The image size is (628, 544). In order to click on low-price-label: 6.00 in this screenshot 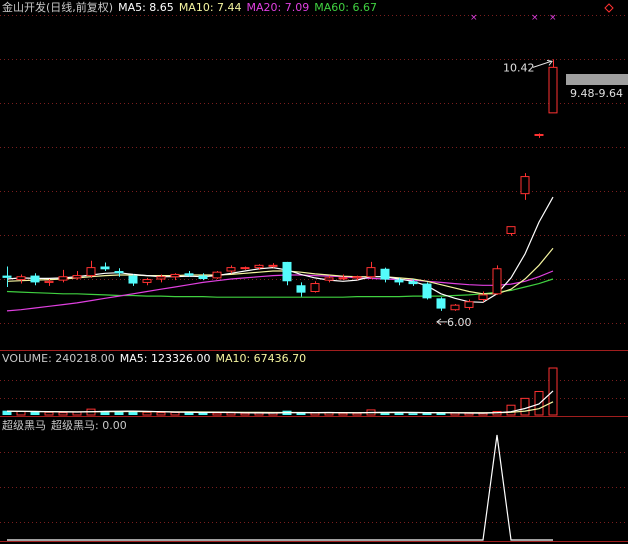, I will do `click(459, 322)`.